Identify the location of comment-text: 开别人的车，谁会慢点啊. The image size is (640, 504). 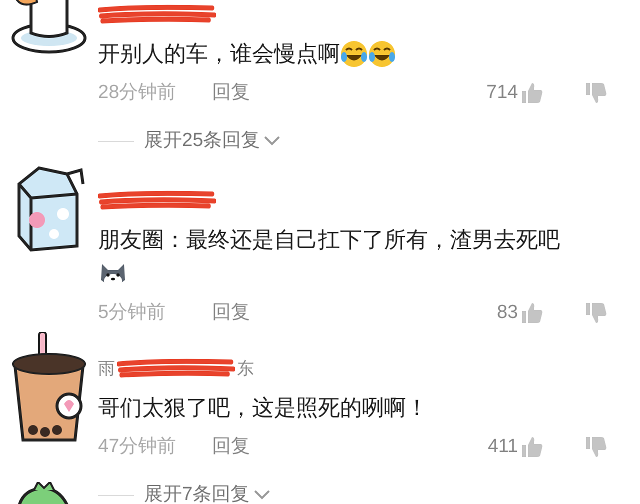
(219, 54).